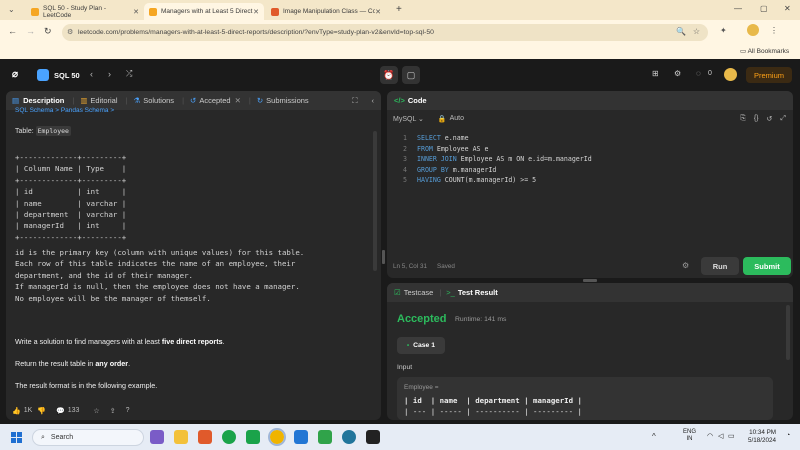 The width and height of the screenshot is (800, 450). What do you see at coordinates (238, 100) in the screenshot?
I see `close-accepted-tab-icon: ✕` at bounding box center [238, 100].